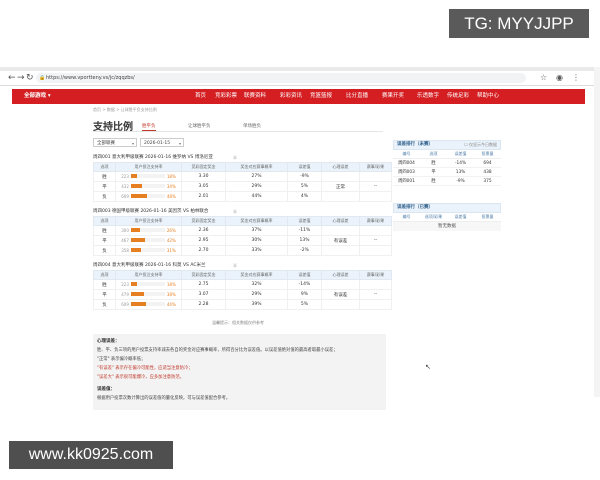 Image resolution: width=600 pixels, height=480 pixels. Describe the element at coordinates (162, 142) in the screenshot. I see `date-select: 2026-01-15 ▾` at that location.